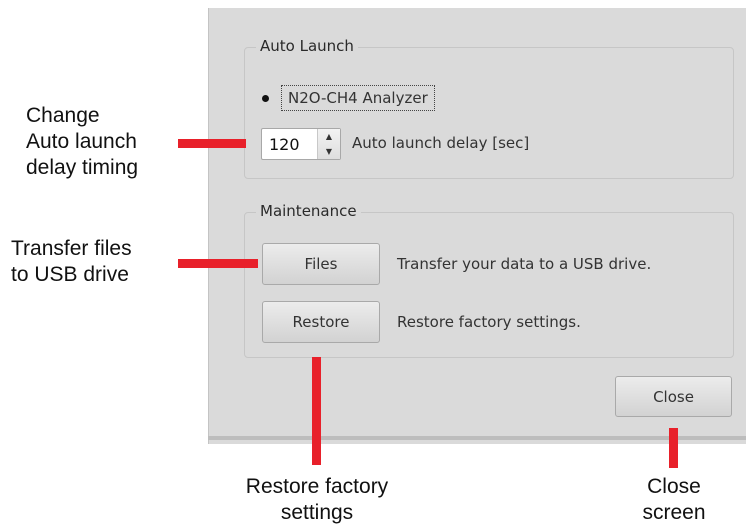  I want to click on annotation-restore-line2: settings, so click(317, 512).